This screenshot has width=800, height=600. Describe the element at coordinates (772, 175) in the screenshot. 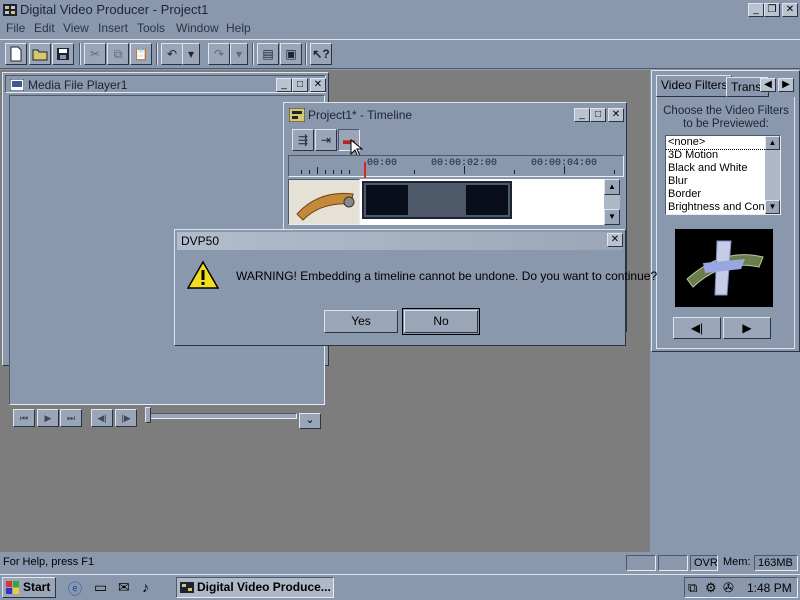

I see `filter-scrollbar` at that location.